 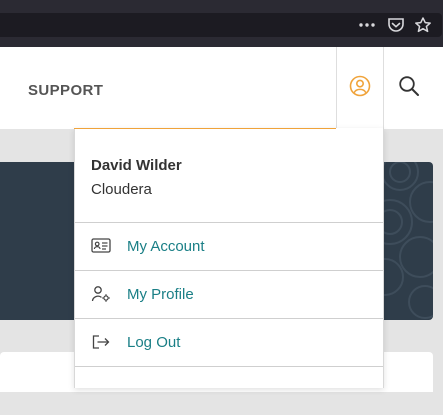 What do you see at coordinates (205, 128) in the screenshot?
I see `dropdown-accent-line` at bounding box center [205, 128].